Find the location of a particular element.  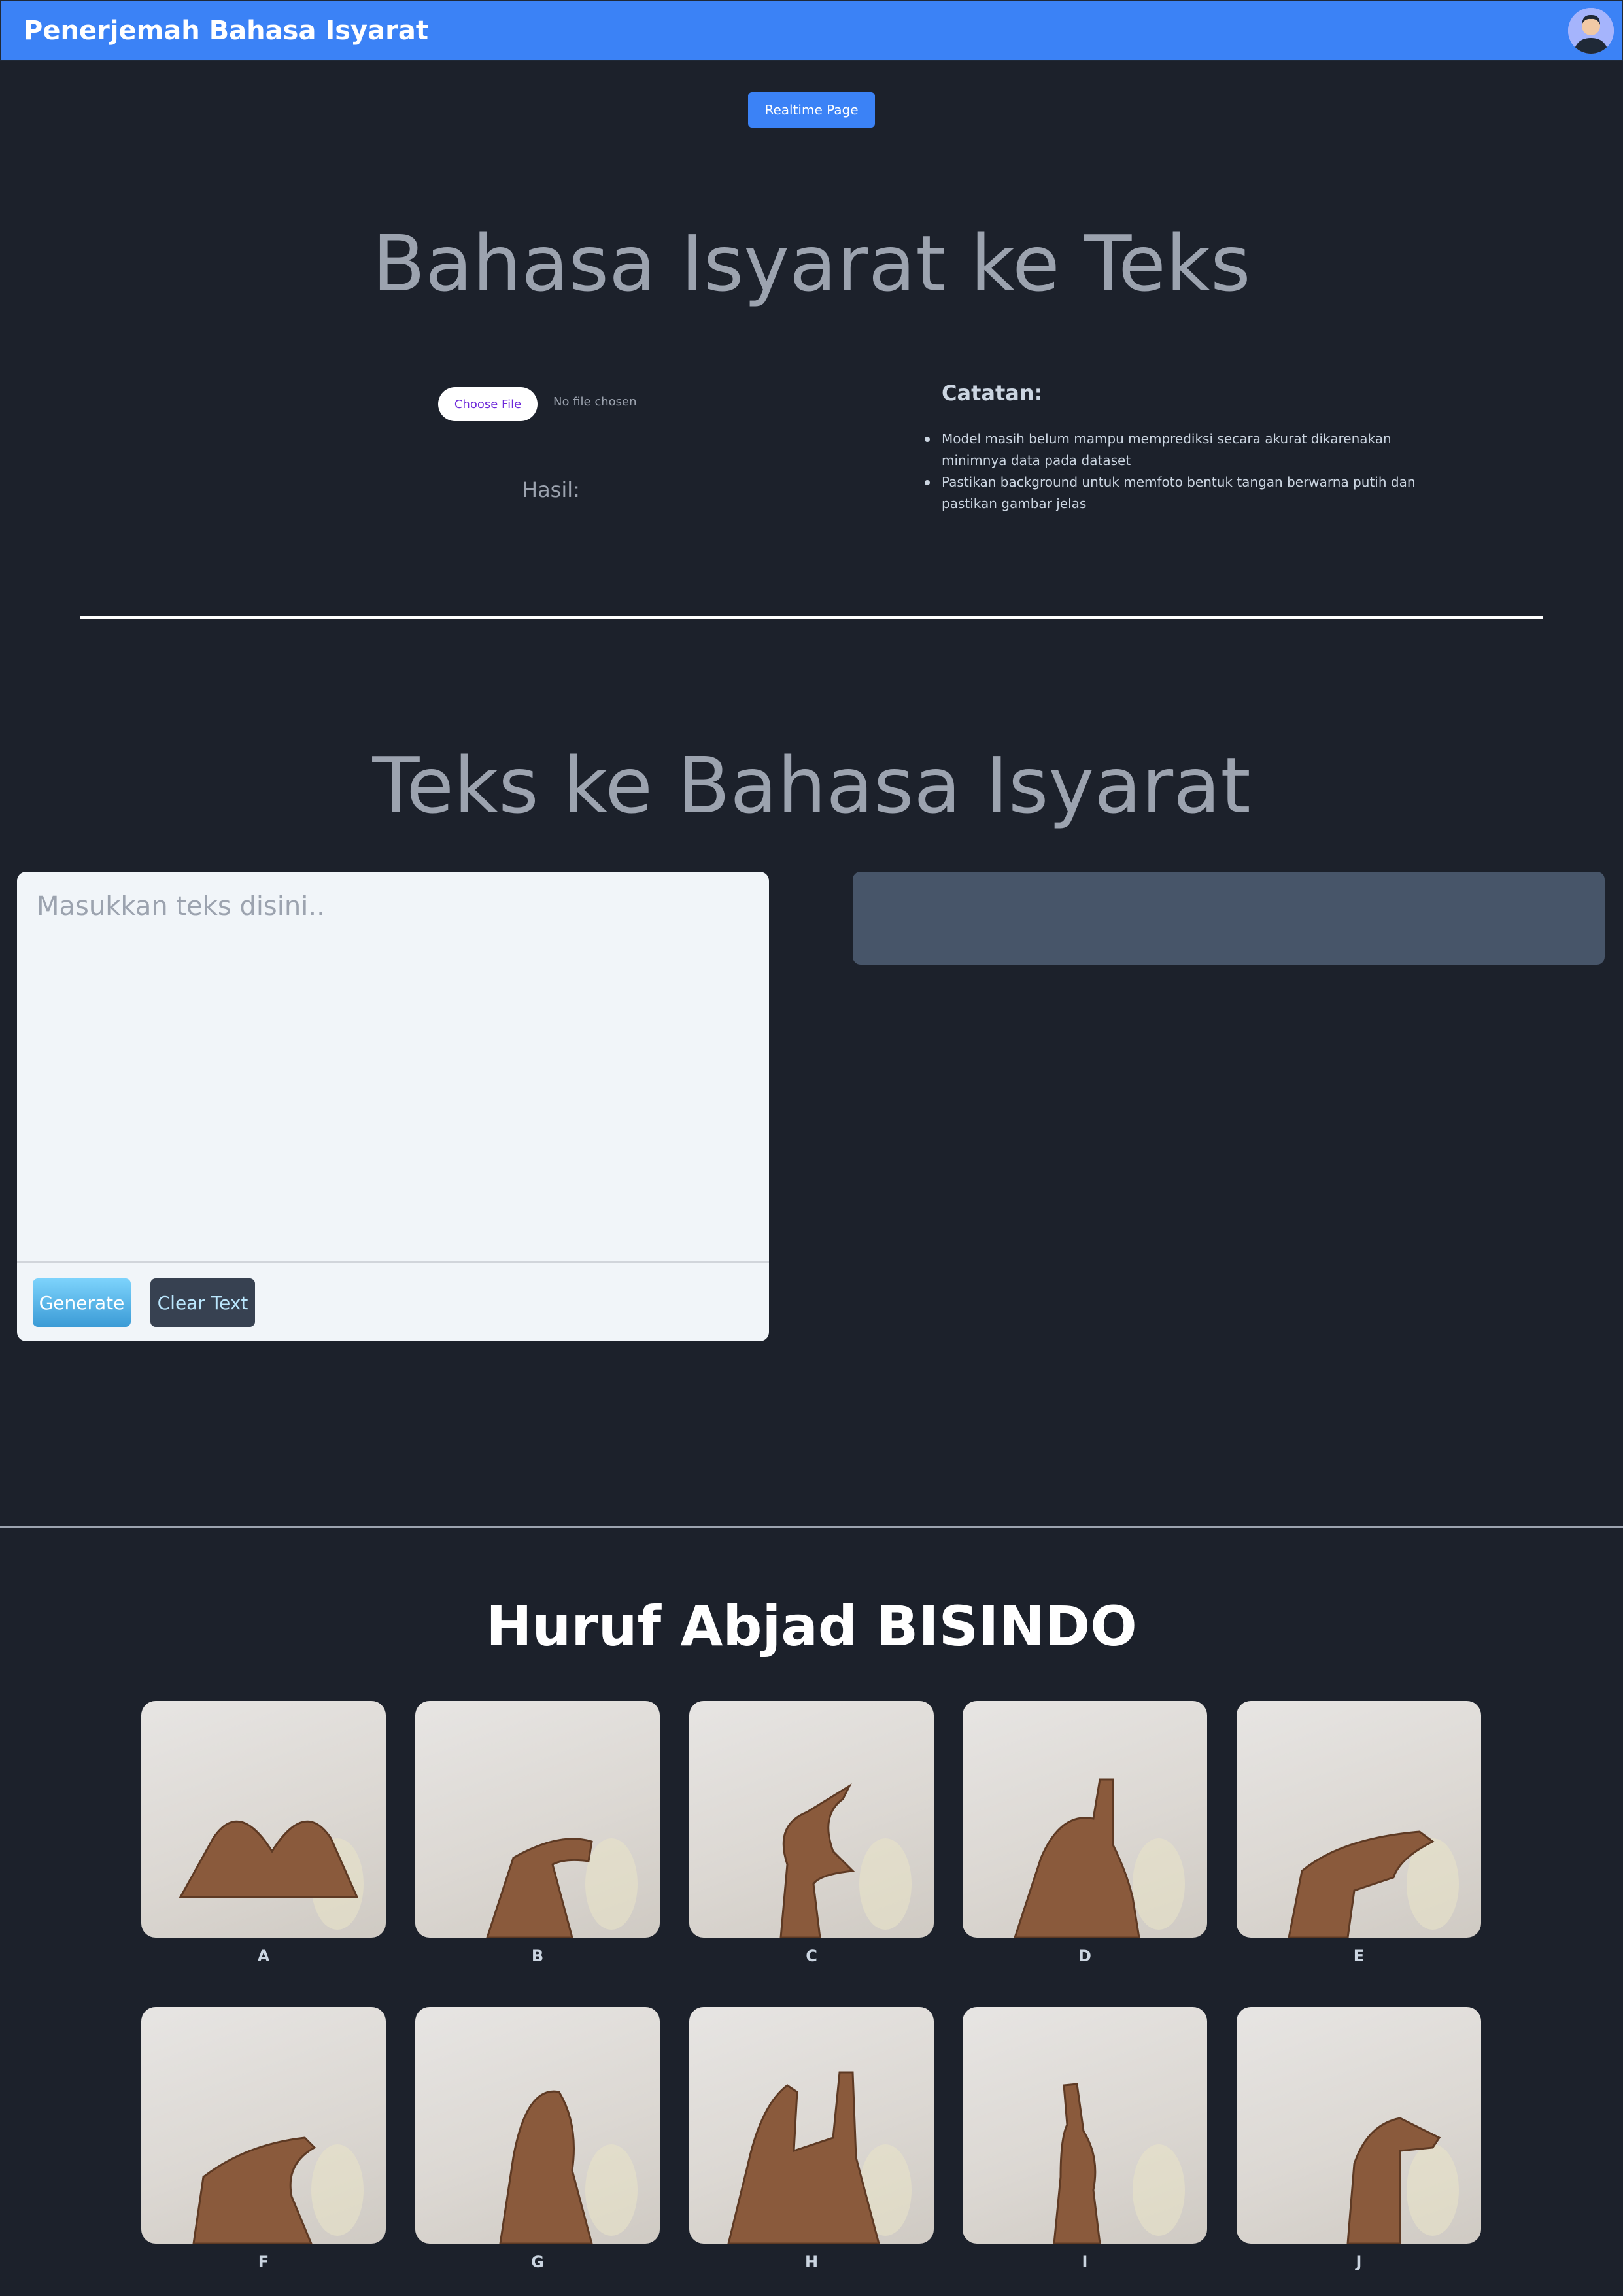

bisindo-letter-label: C is located at coordinates (811, 1956).